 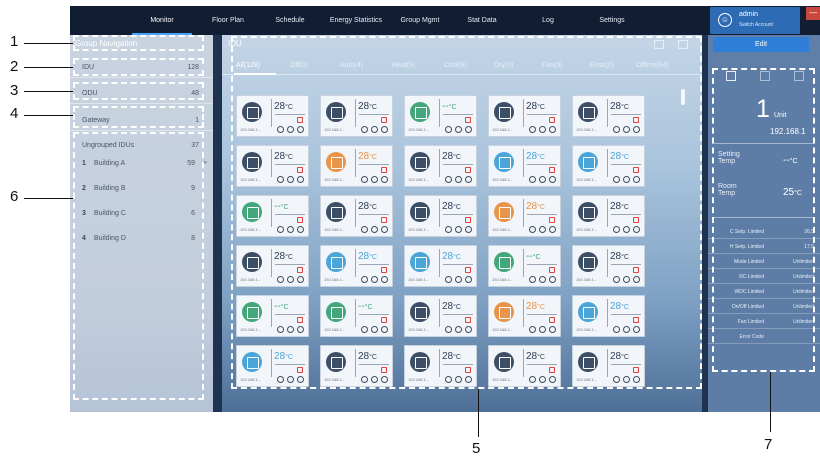 What do you see at coordinates (749, 14) in the screenshot?
I see `user-name: admin` at bounding box center [749, 14].